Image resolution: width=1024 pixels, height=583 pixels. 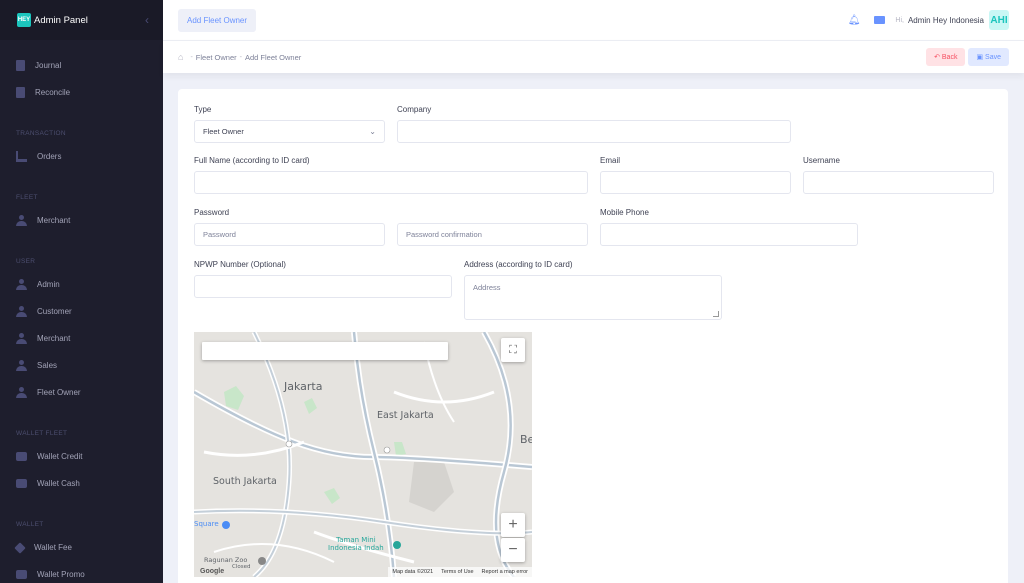 What do you see at coordinates (217, 20) in the screenshot?
I see `header-tab-add-fleet-owner: Add Fleet Owner` at bounding box center [217, 20].